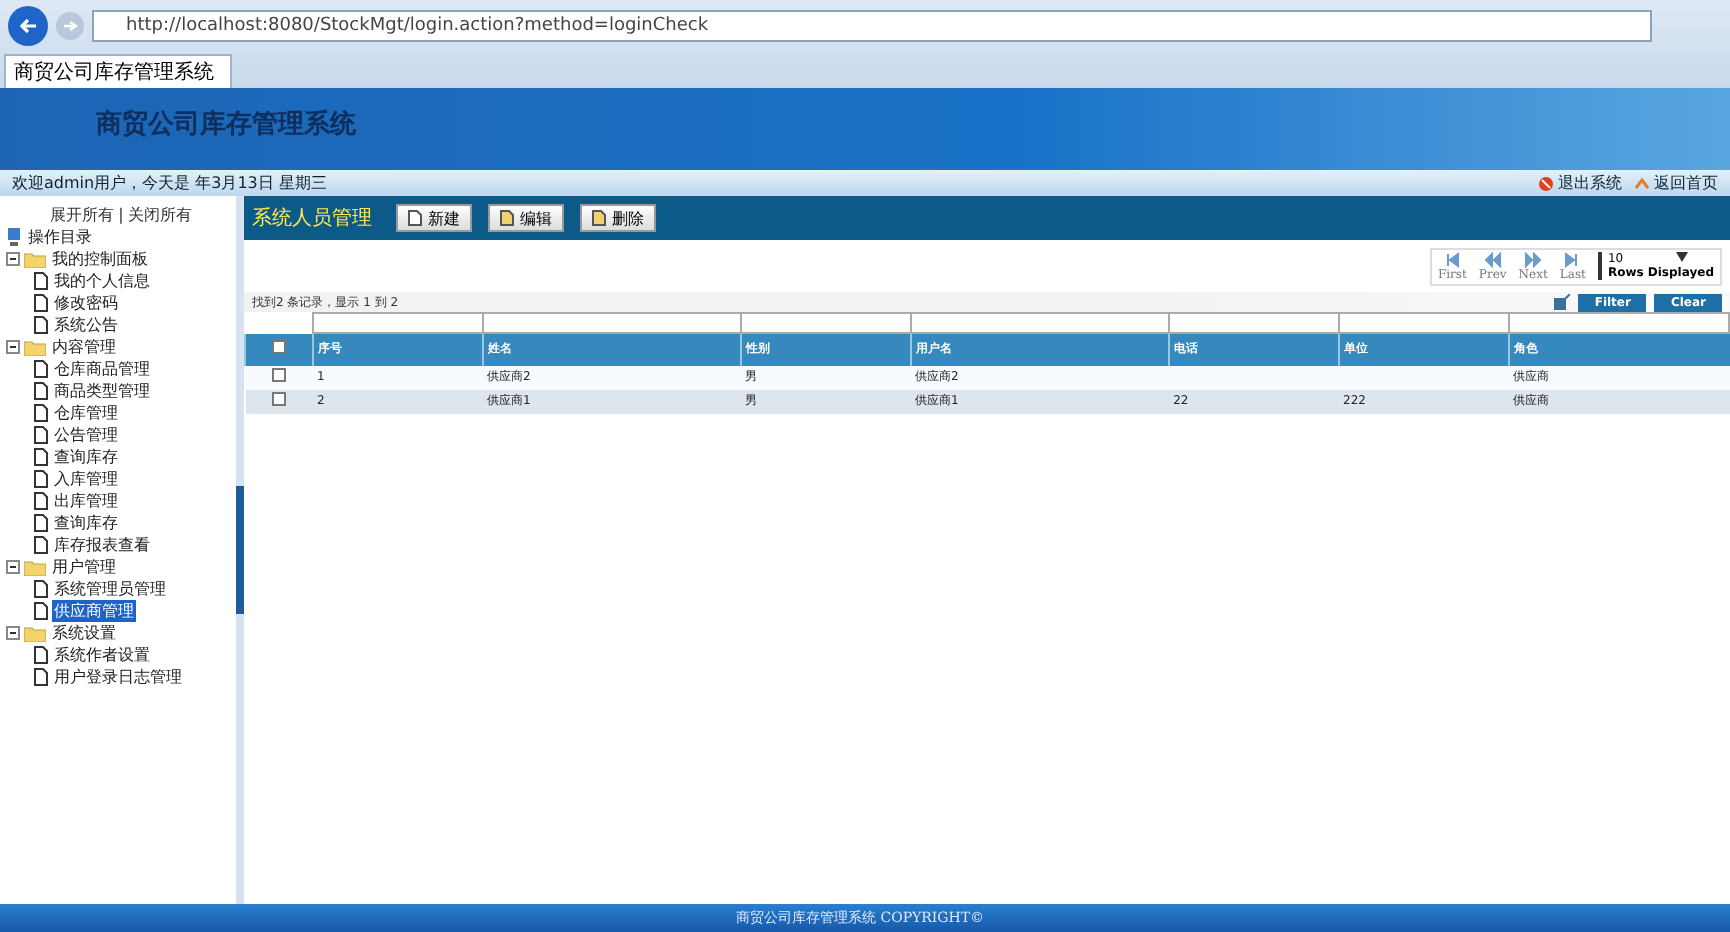 This screenshot has height=932, width=1730. What do you see at coordinates (240, 550) in the screenshot?
I see `splitter-handle` at bounding box center [240, 550].